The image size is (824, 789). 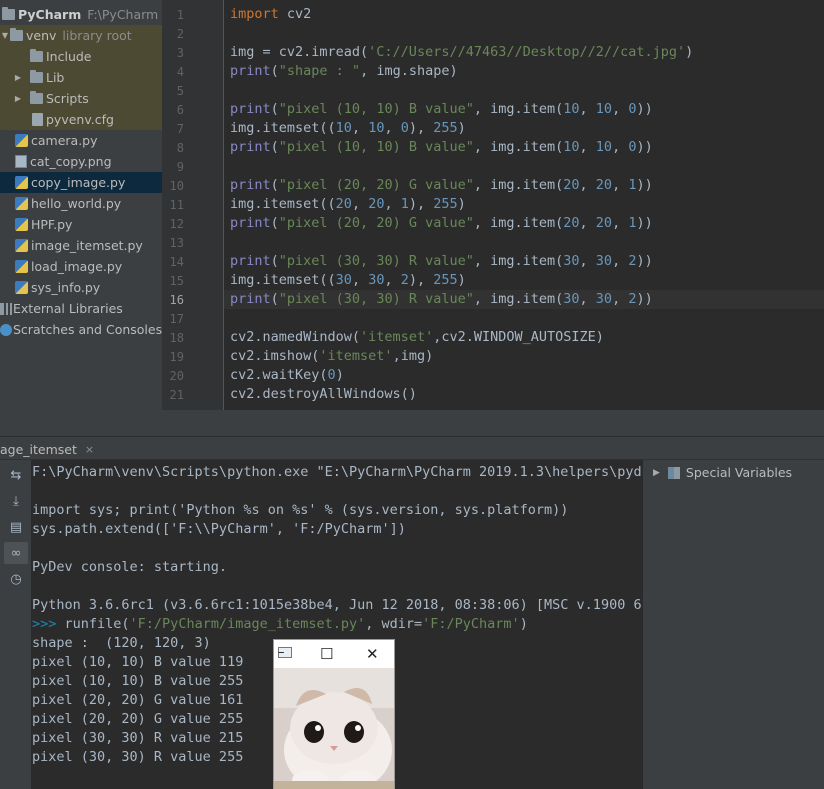 I want to click on minimize-button: –, so click(x=281, y=652).